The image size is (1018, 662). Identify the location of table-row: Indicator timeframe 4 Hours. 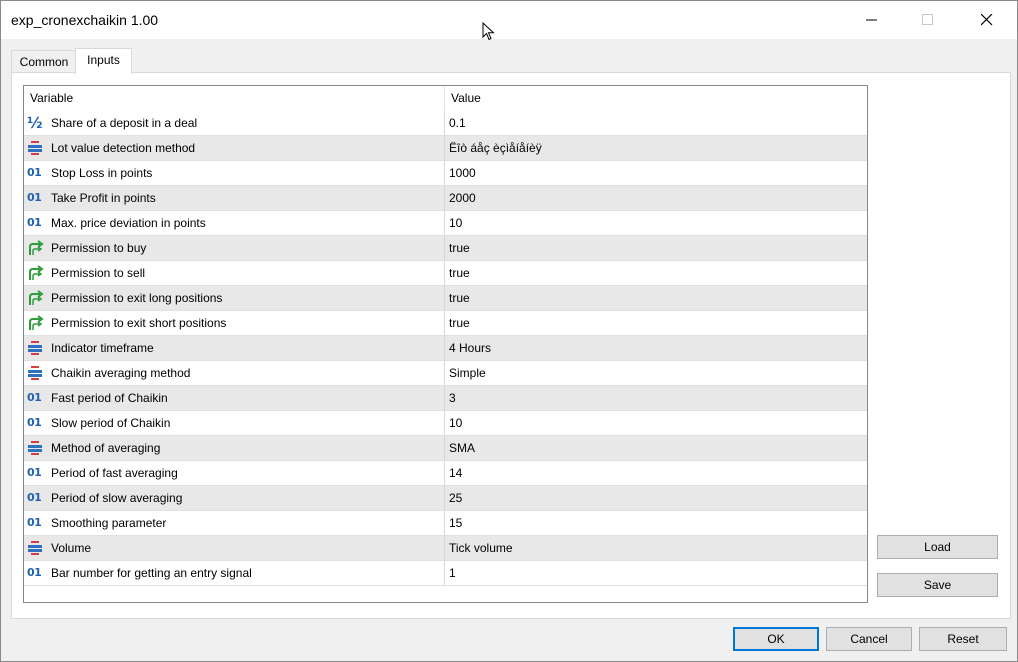
(445, 348).